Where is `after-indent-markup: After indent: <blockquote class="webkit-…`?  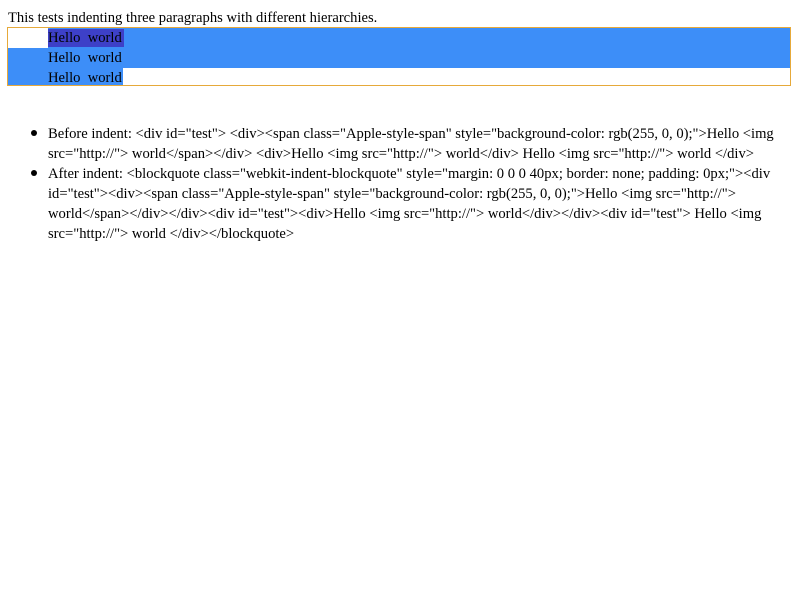 after-indent-markup: After indent: <blockquote class="webkit-… is located at coordinates (409, 204).